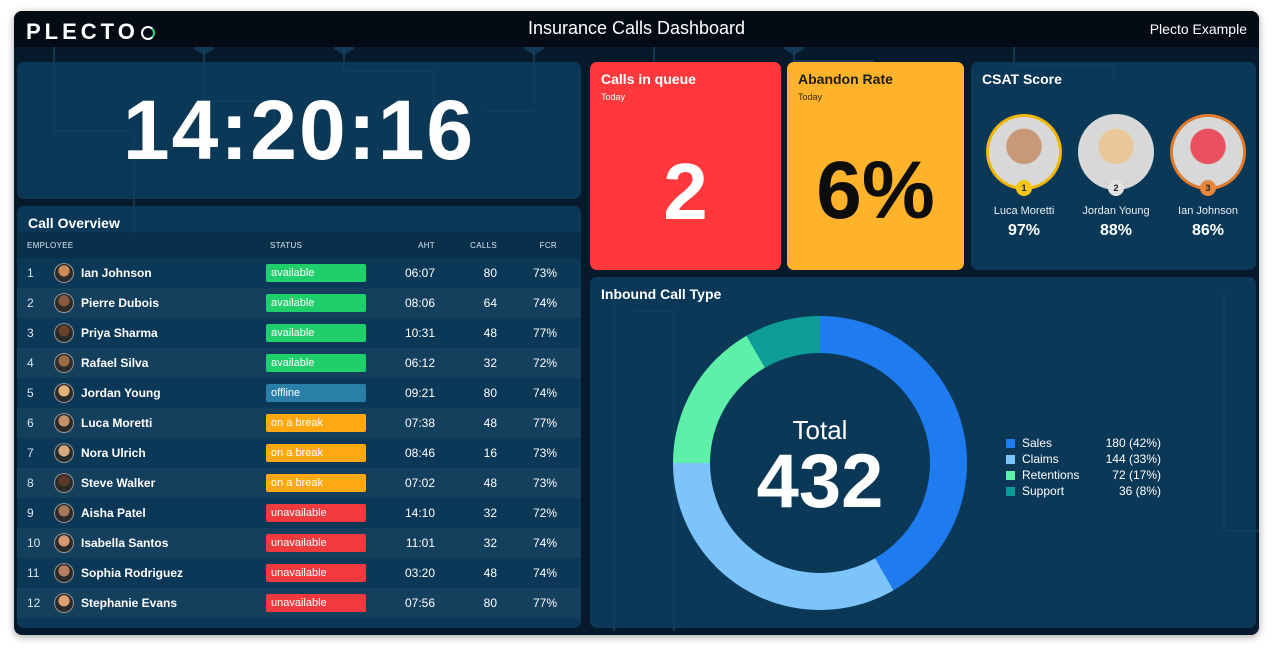 The width and height of the screenshot is (1280, 660). What do you see at coordinates (299, 423) in the screenshot?
I see `table-row: 6 Luca Moretti on a break 07:38 48 77%` at bounding box center [299, 423].